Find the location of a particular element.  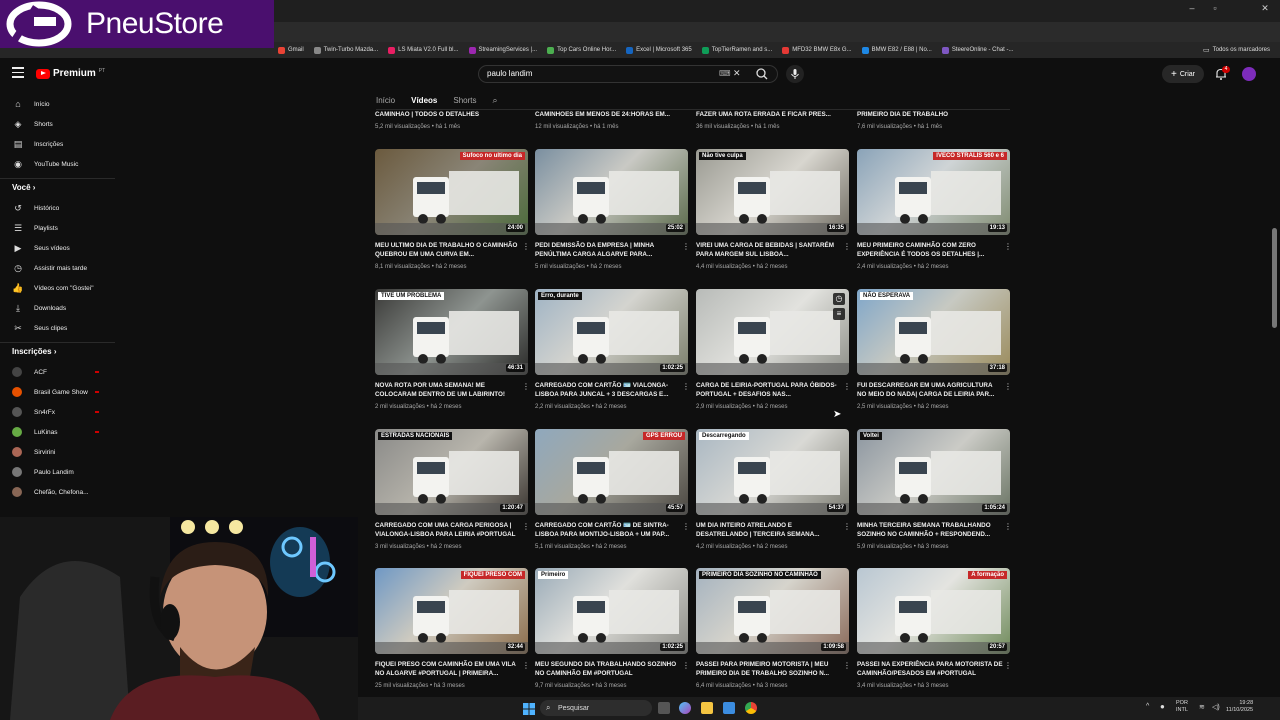

video-thumbnail: 25:02 is located at coordinates (611, 192).